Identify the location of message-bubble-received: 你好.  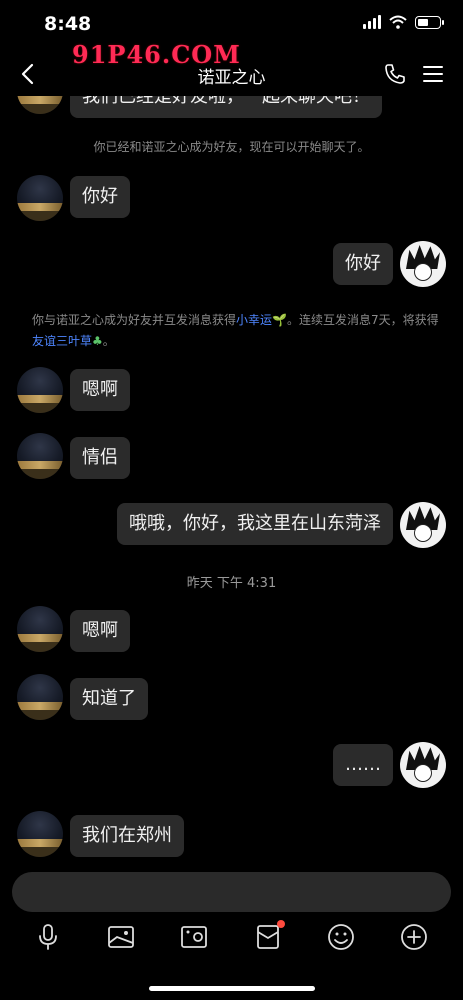
(100, 197).